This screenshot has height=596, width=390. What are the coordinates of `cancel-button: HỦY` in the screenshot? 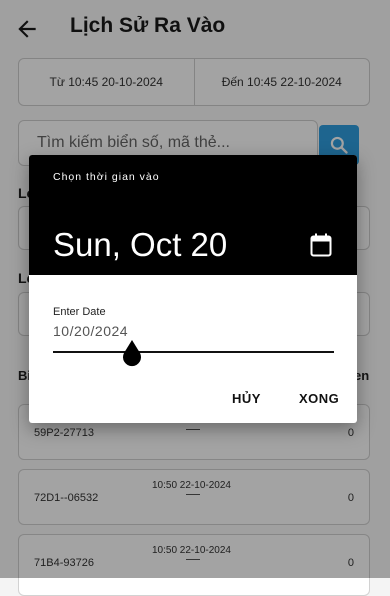 It's located at (246, 398).